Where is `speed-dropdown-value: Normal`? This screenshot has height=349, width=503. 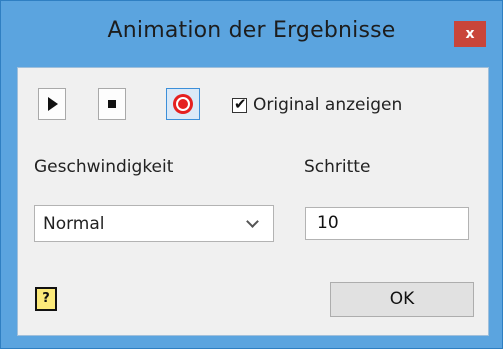
speed-dropdown-value: Normal is located at coordinates (74, 224).